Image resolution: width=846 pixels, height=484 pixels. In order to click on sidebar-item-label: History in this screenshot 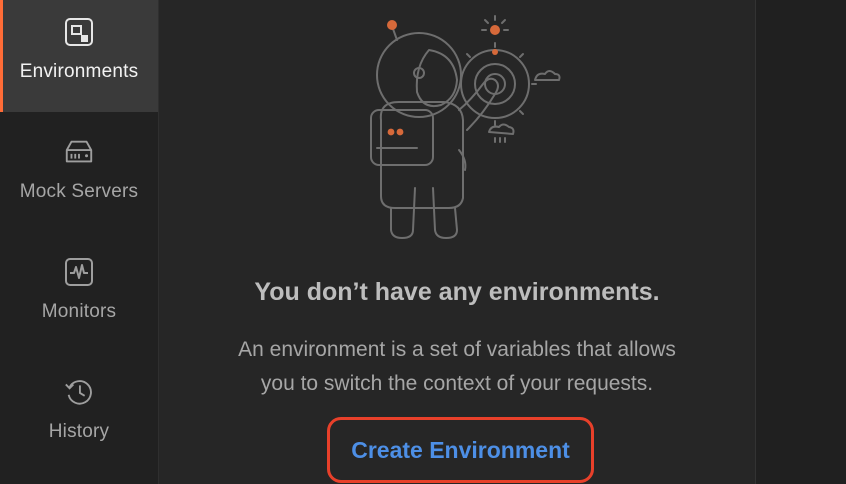, I will do `click(79, 431)`.